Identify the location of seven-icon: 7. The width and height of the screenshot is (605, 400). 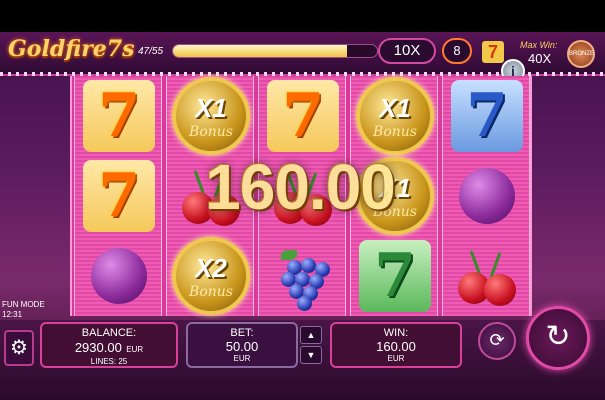
(493, 52).